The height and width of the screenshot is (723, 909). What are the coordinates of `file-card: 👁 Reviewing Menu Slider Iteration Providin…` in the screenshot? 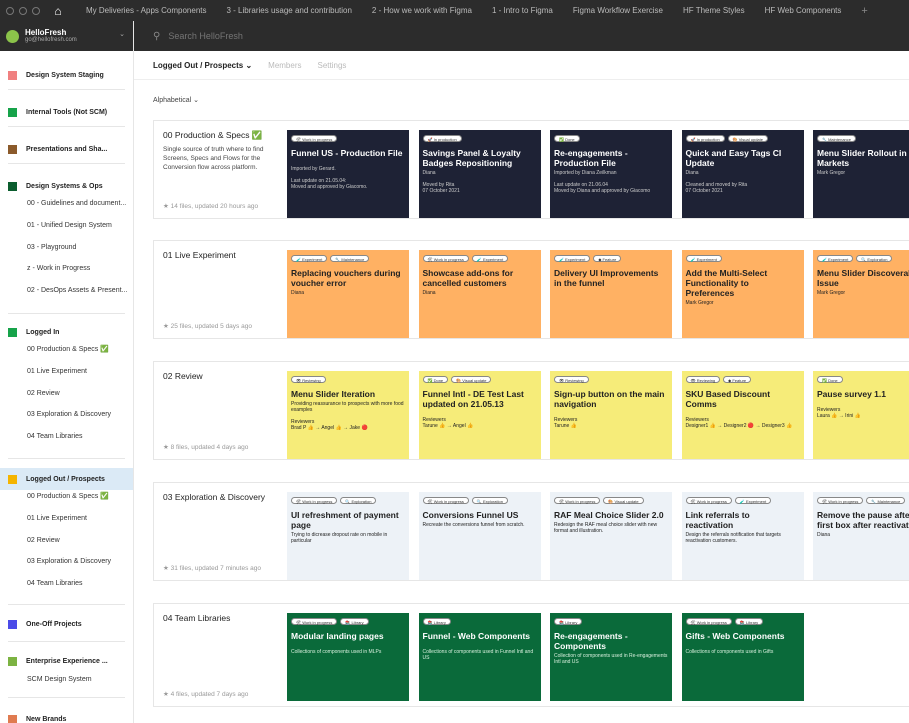 It's located at (348, 415).